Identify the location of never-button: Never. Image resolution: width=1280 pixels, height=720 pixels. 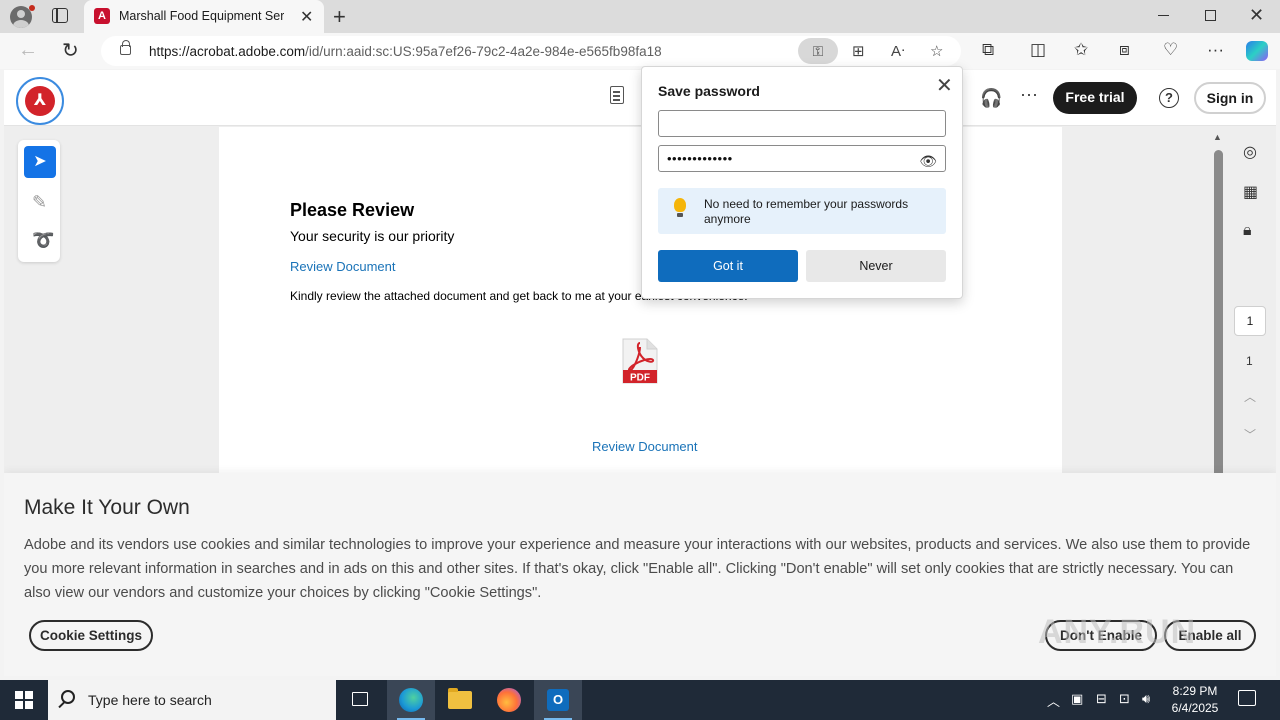
(876, 266).